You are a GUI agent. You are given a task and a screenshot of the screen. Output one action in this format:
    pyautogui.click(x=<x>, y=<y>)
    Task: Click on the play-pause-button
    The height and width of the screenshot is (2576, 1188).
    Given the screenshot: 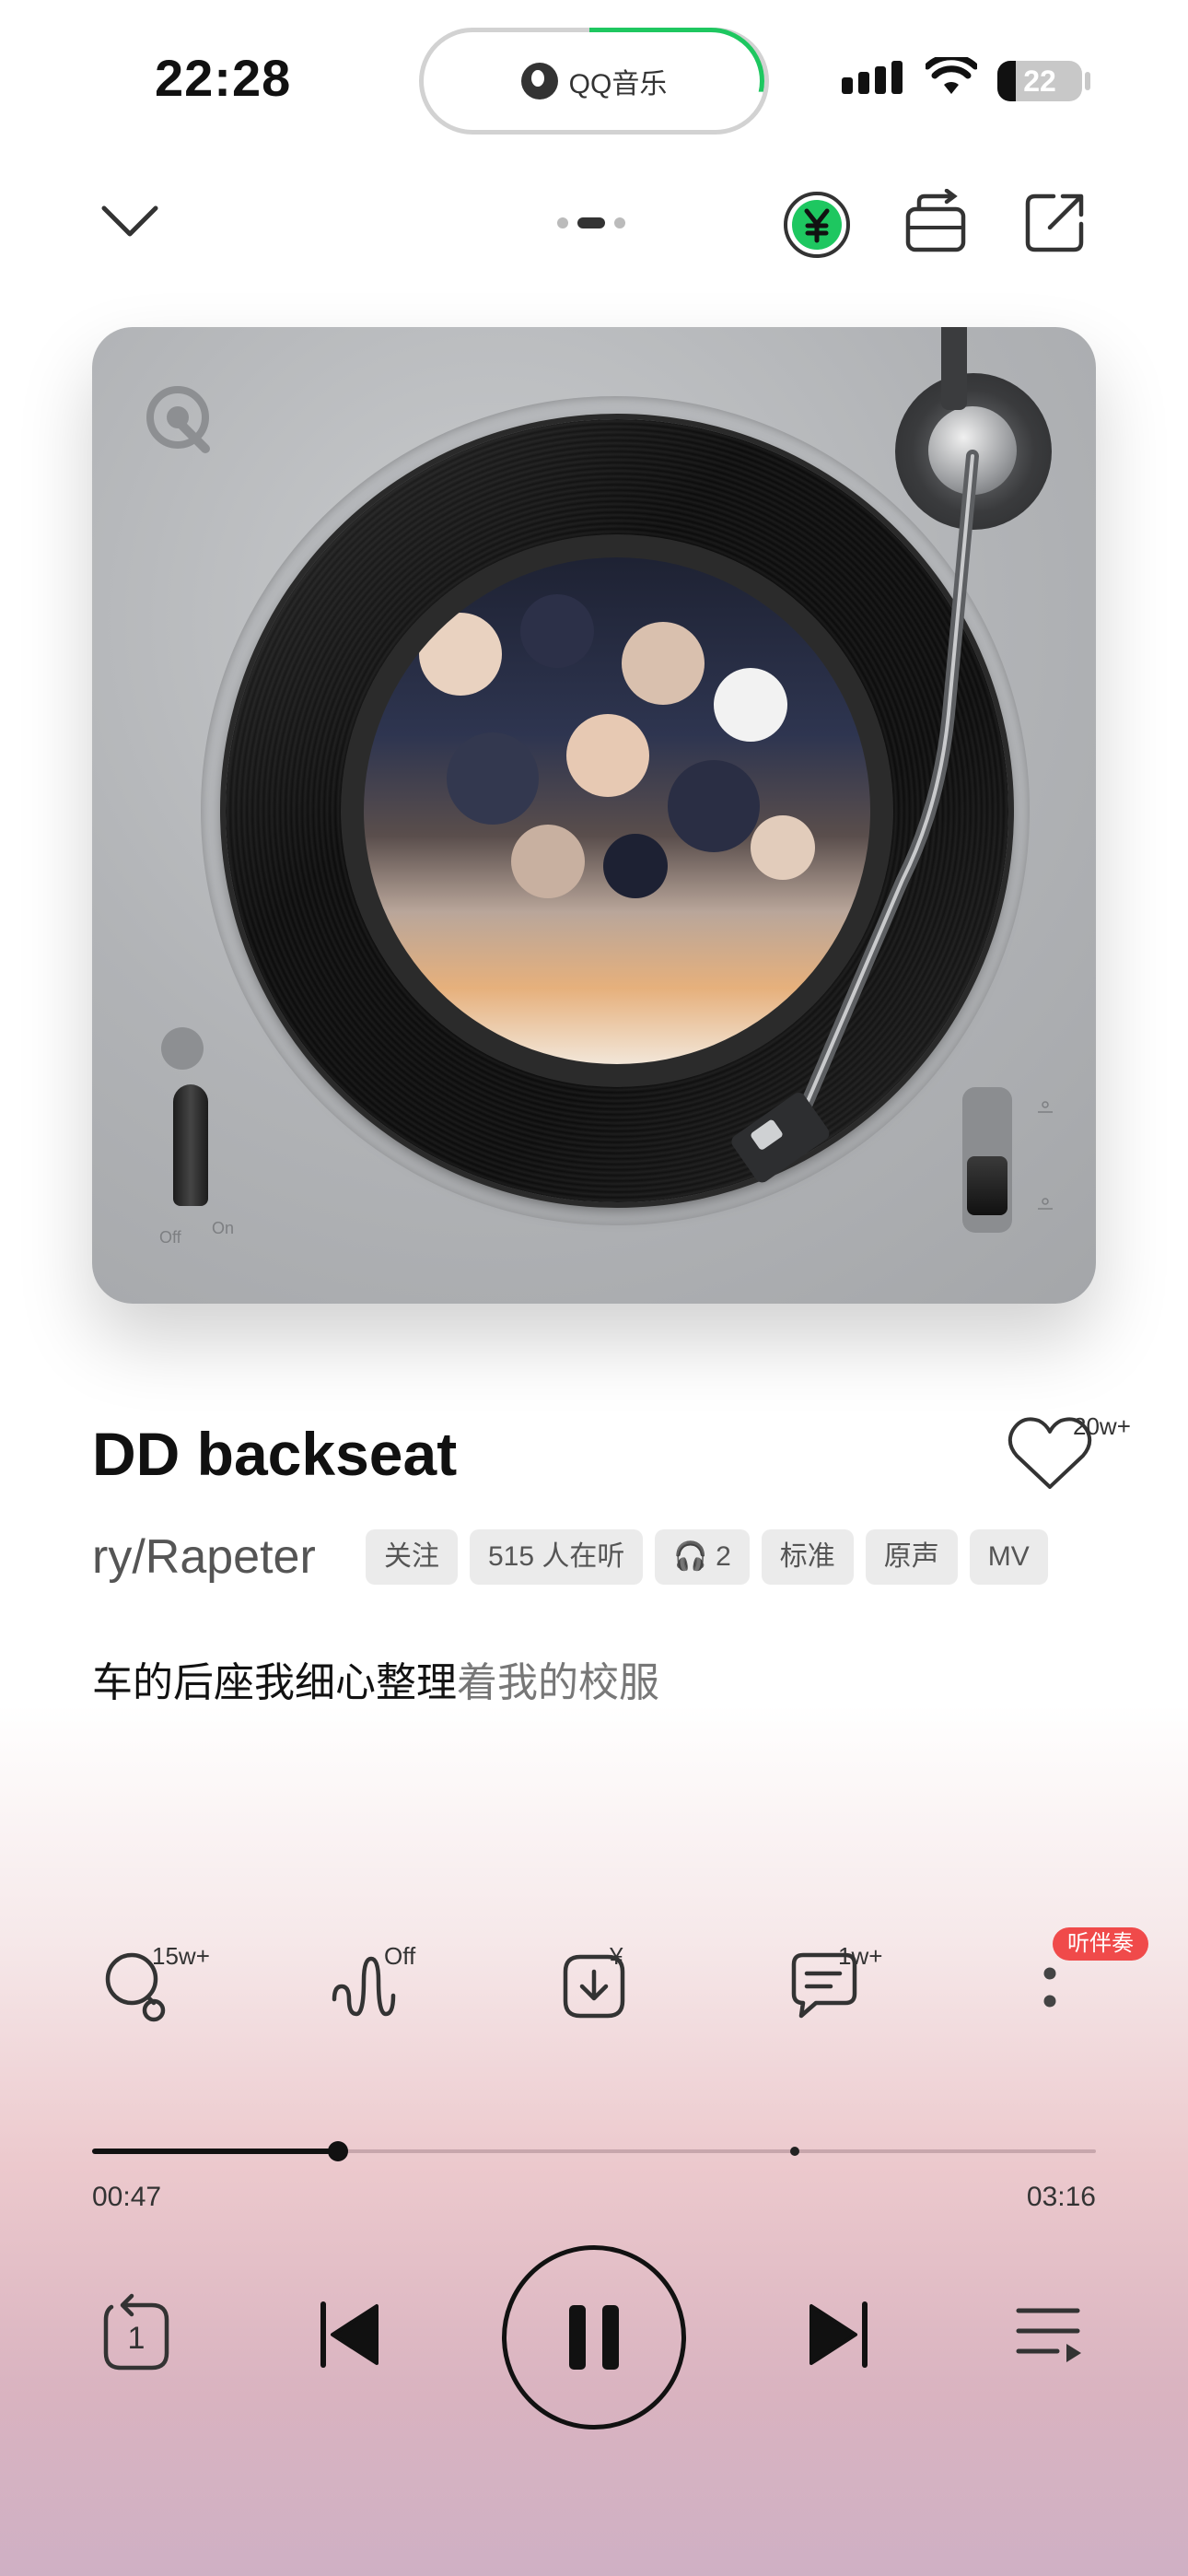 What is the action you would take?
    pyautogui.click(x=594, y=2337)
    